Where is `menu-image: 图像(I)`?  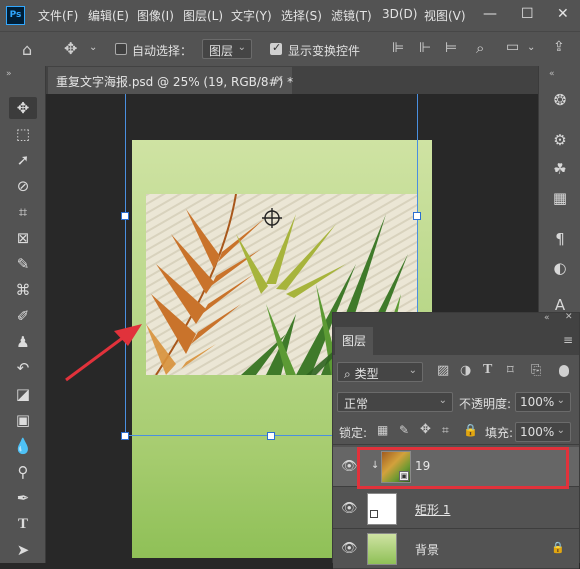
menu-image: 图像(I) is located at coordinates (155, 15).